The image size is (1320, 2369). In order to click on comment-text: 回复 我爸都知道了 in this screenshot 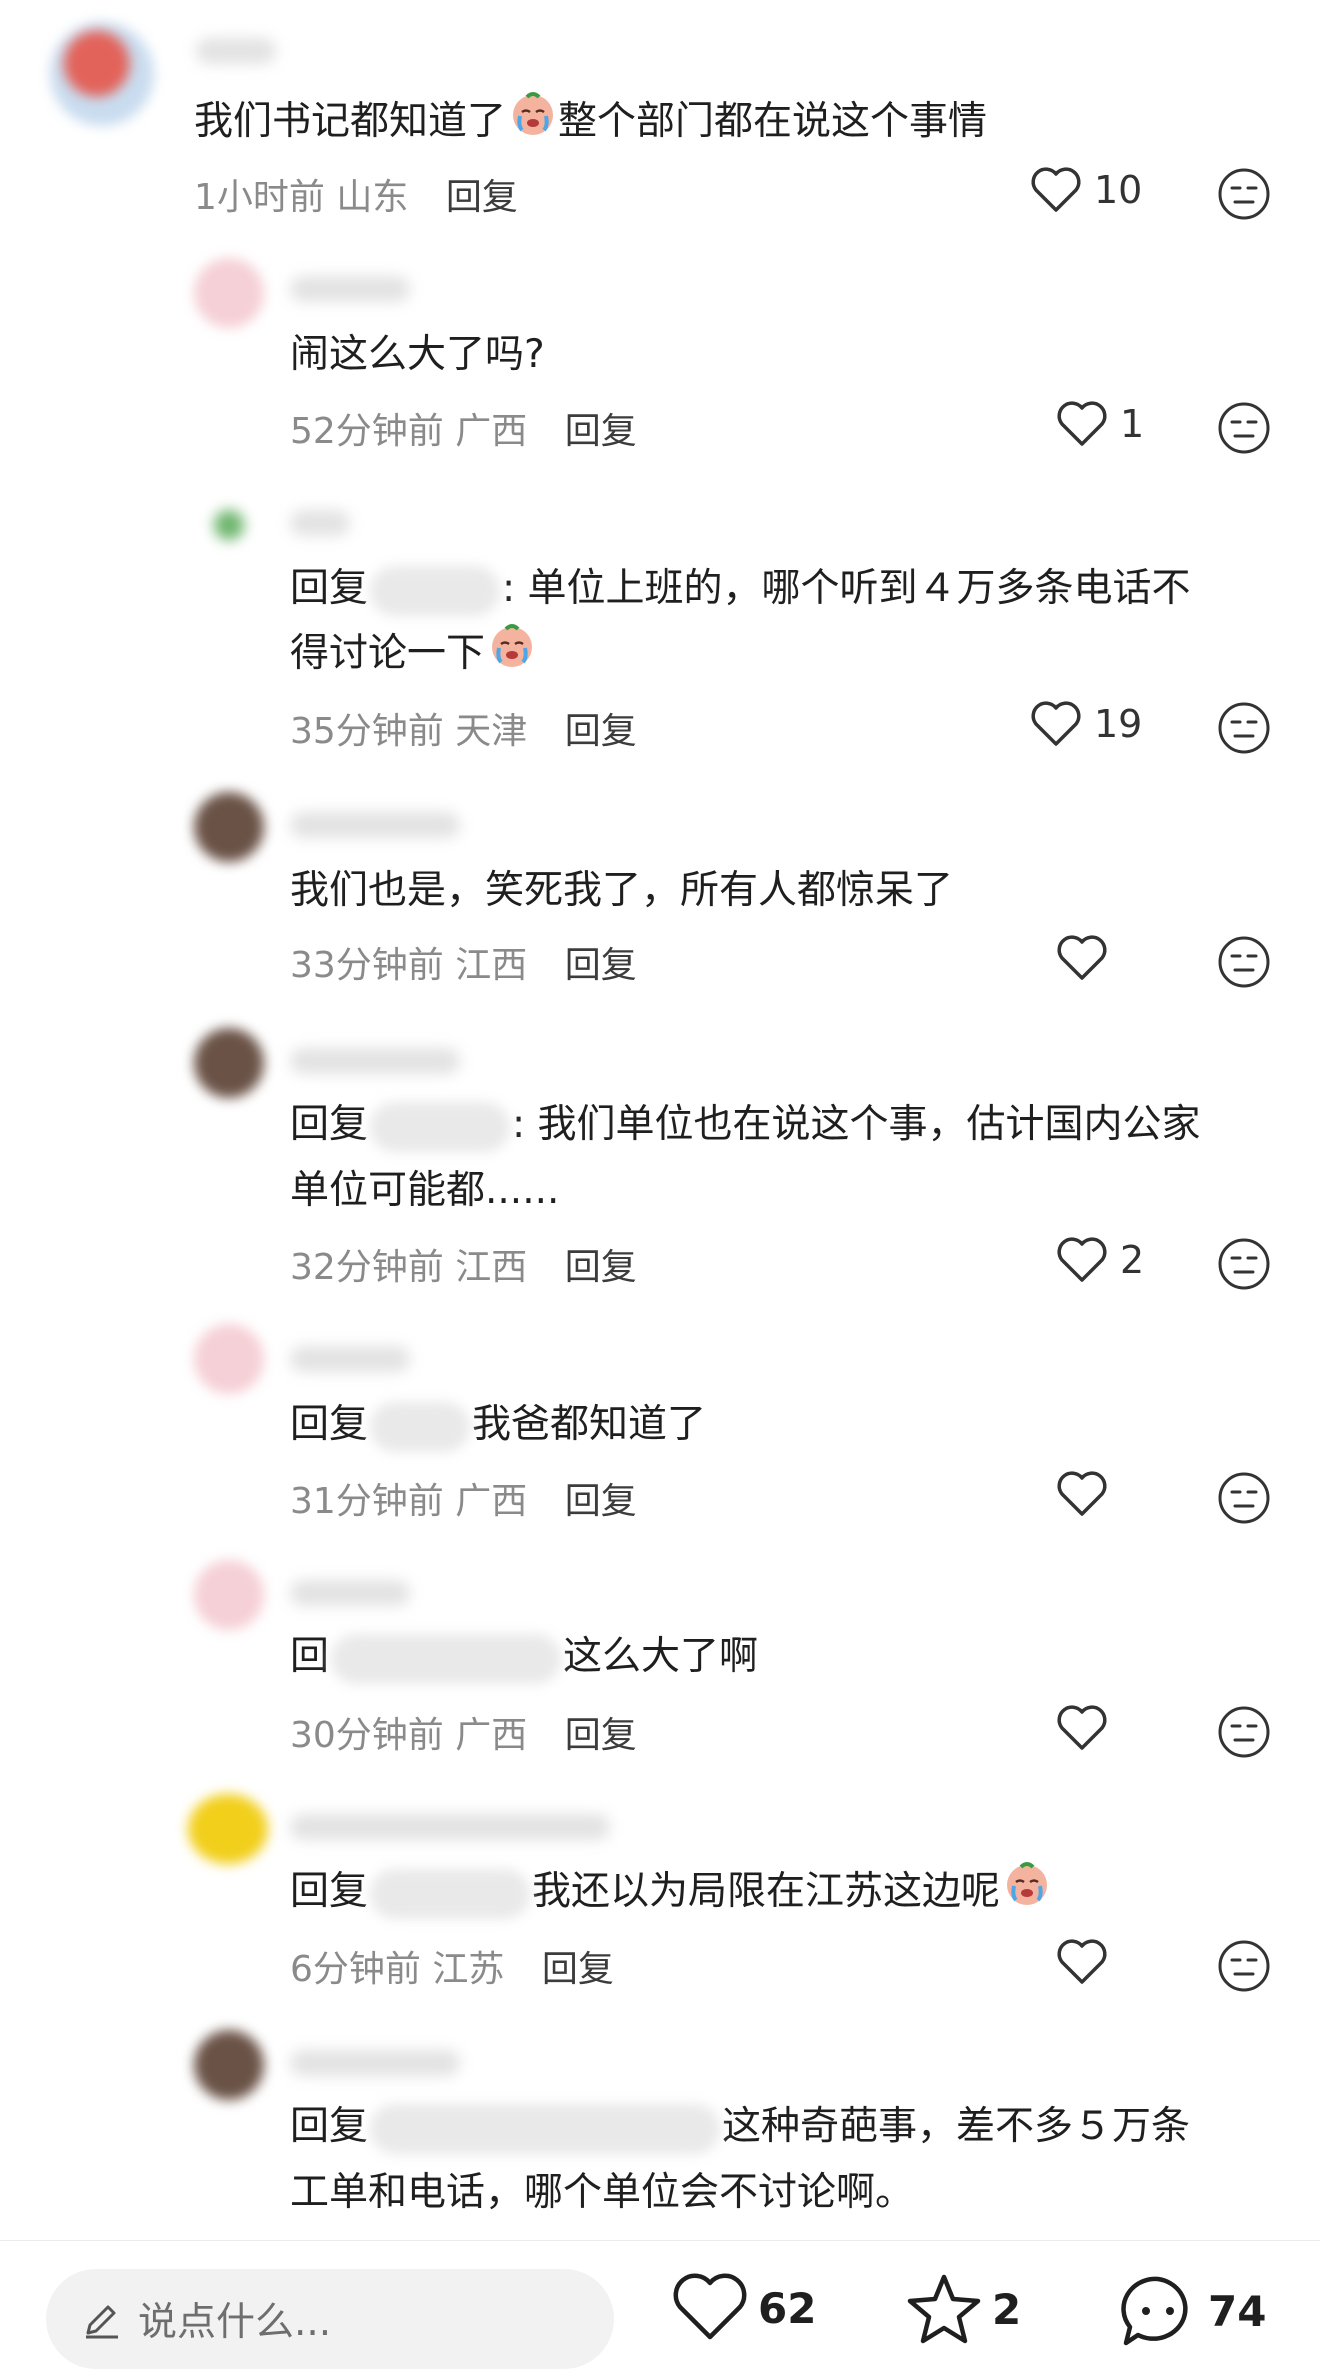, I will do `click(498, 1425)`.